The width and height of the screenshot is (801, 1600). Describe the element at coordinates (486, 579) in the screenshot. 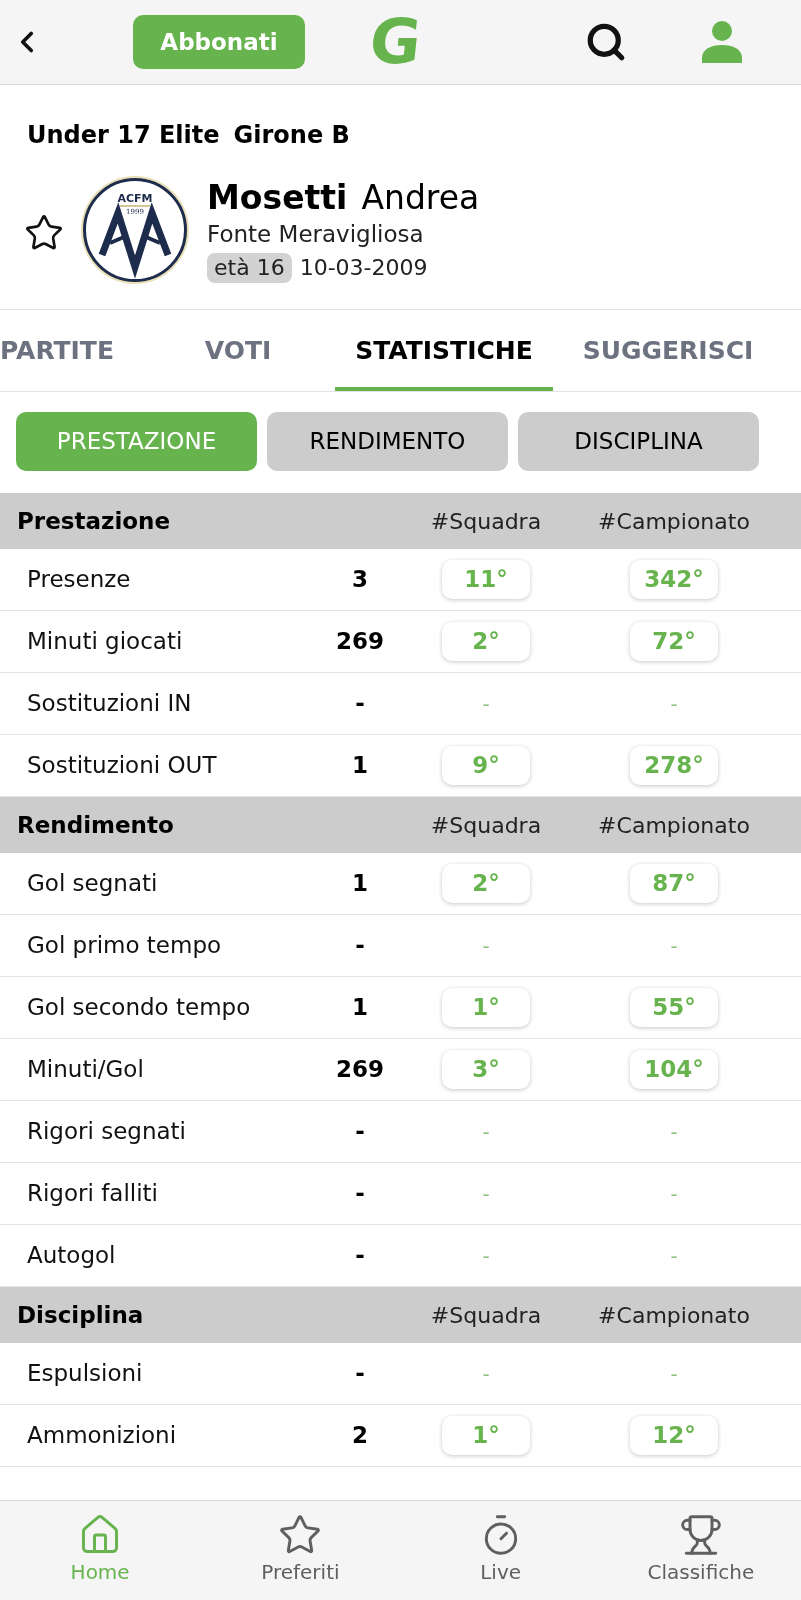

I see `team-rank: 11°` at that location.